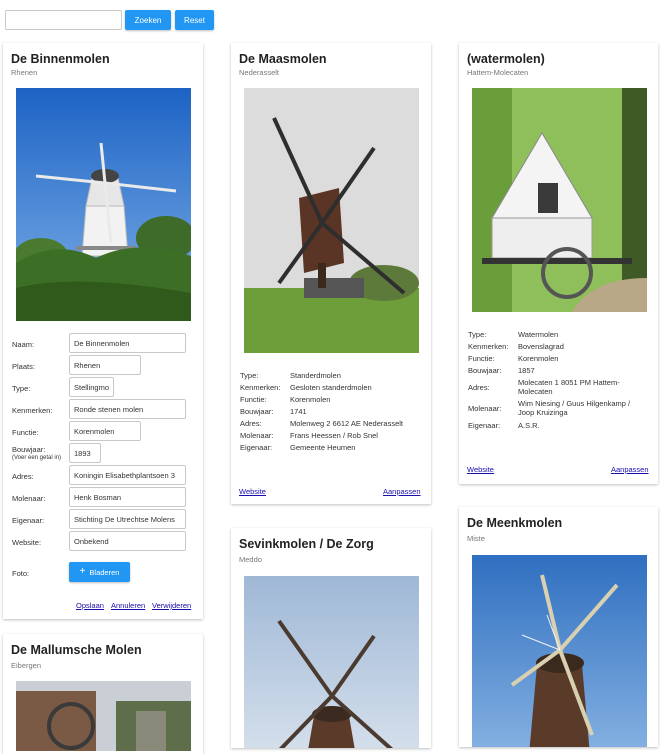 The image size is (661, 754). What do you see at coordinates (283, 59) in the screenshot?
I see `card-title: De Maasmolen` at bounding box center [283, 59].